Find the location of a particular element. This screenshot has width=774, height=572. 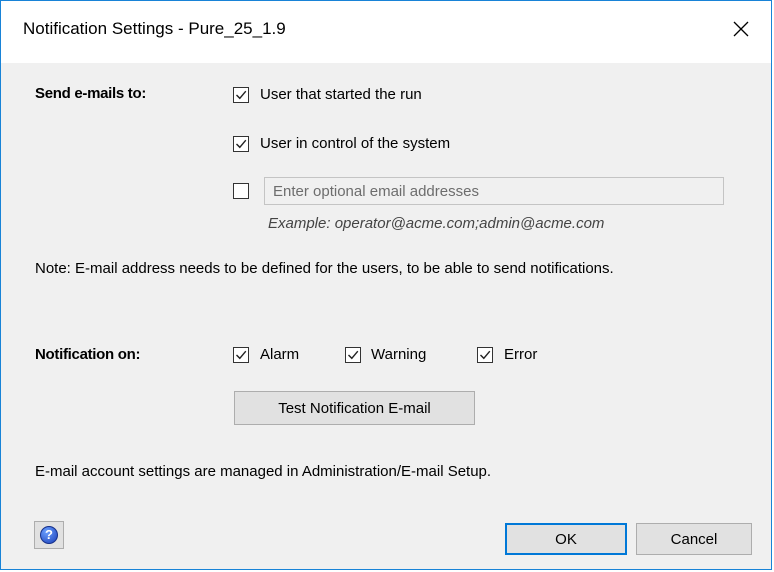

help-icon: ? is located at coordinates (49, 535).